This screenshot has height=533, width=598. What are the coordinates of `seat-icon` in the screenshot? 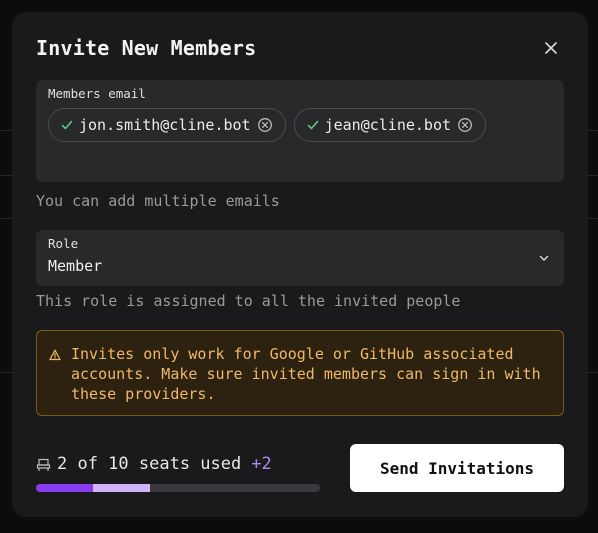 It's located at (43, 464).